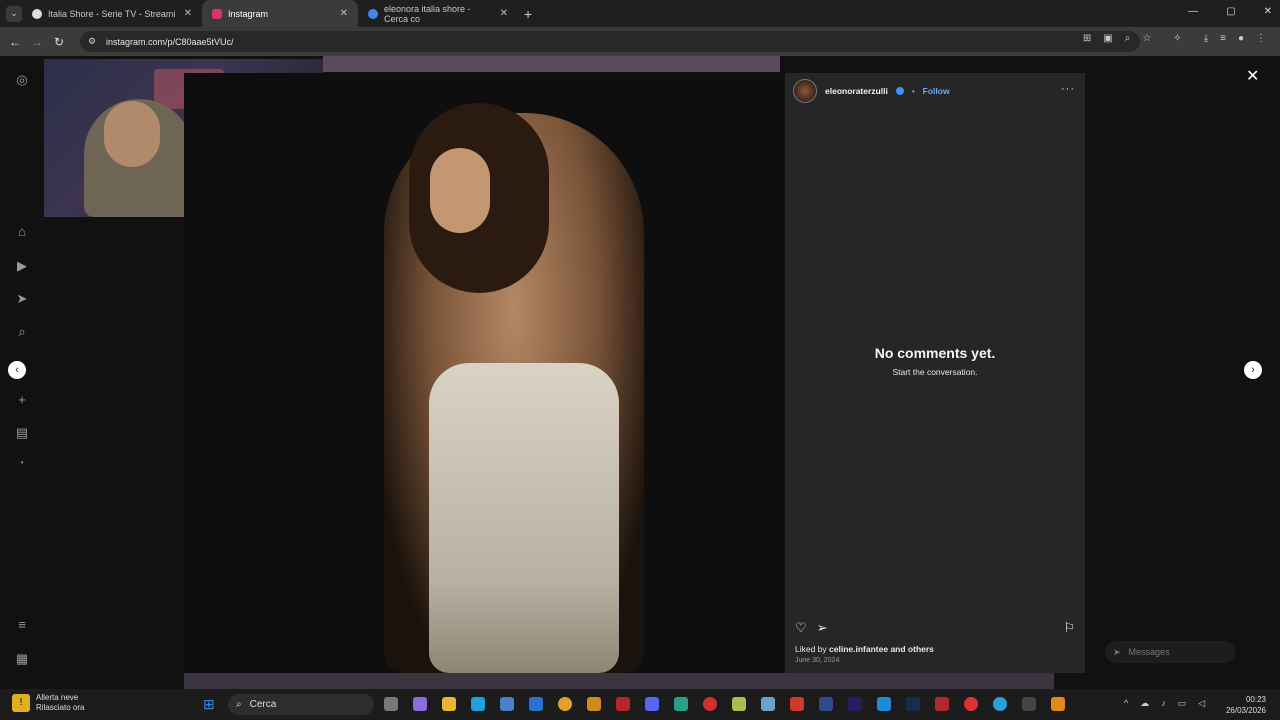  I want to click on address-bar: ⚙ instagram.com/p/C80aae5tVUc/, so click(610, 41).